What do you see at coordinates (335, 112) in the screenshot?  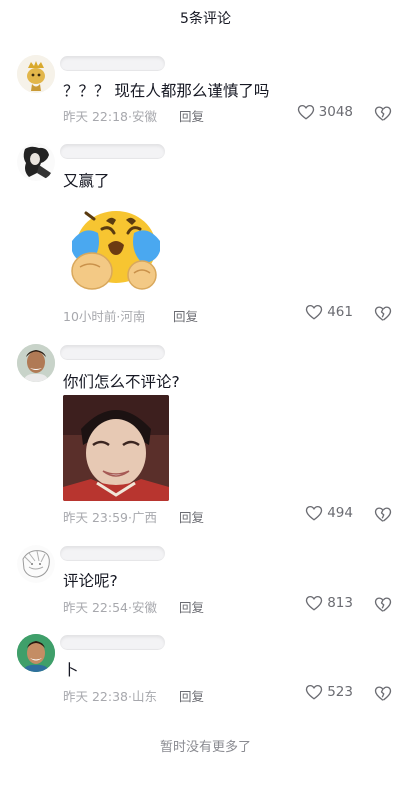 I see `like-count: 3048` at bounding box center [335, 112].